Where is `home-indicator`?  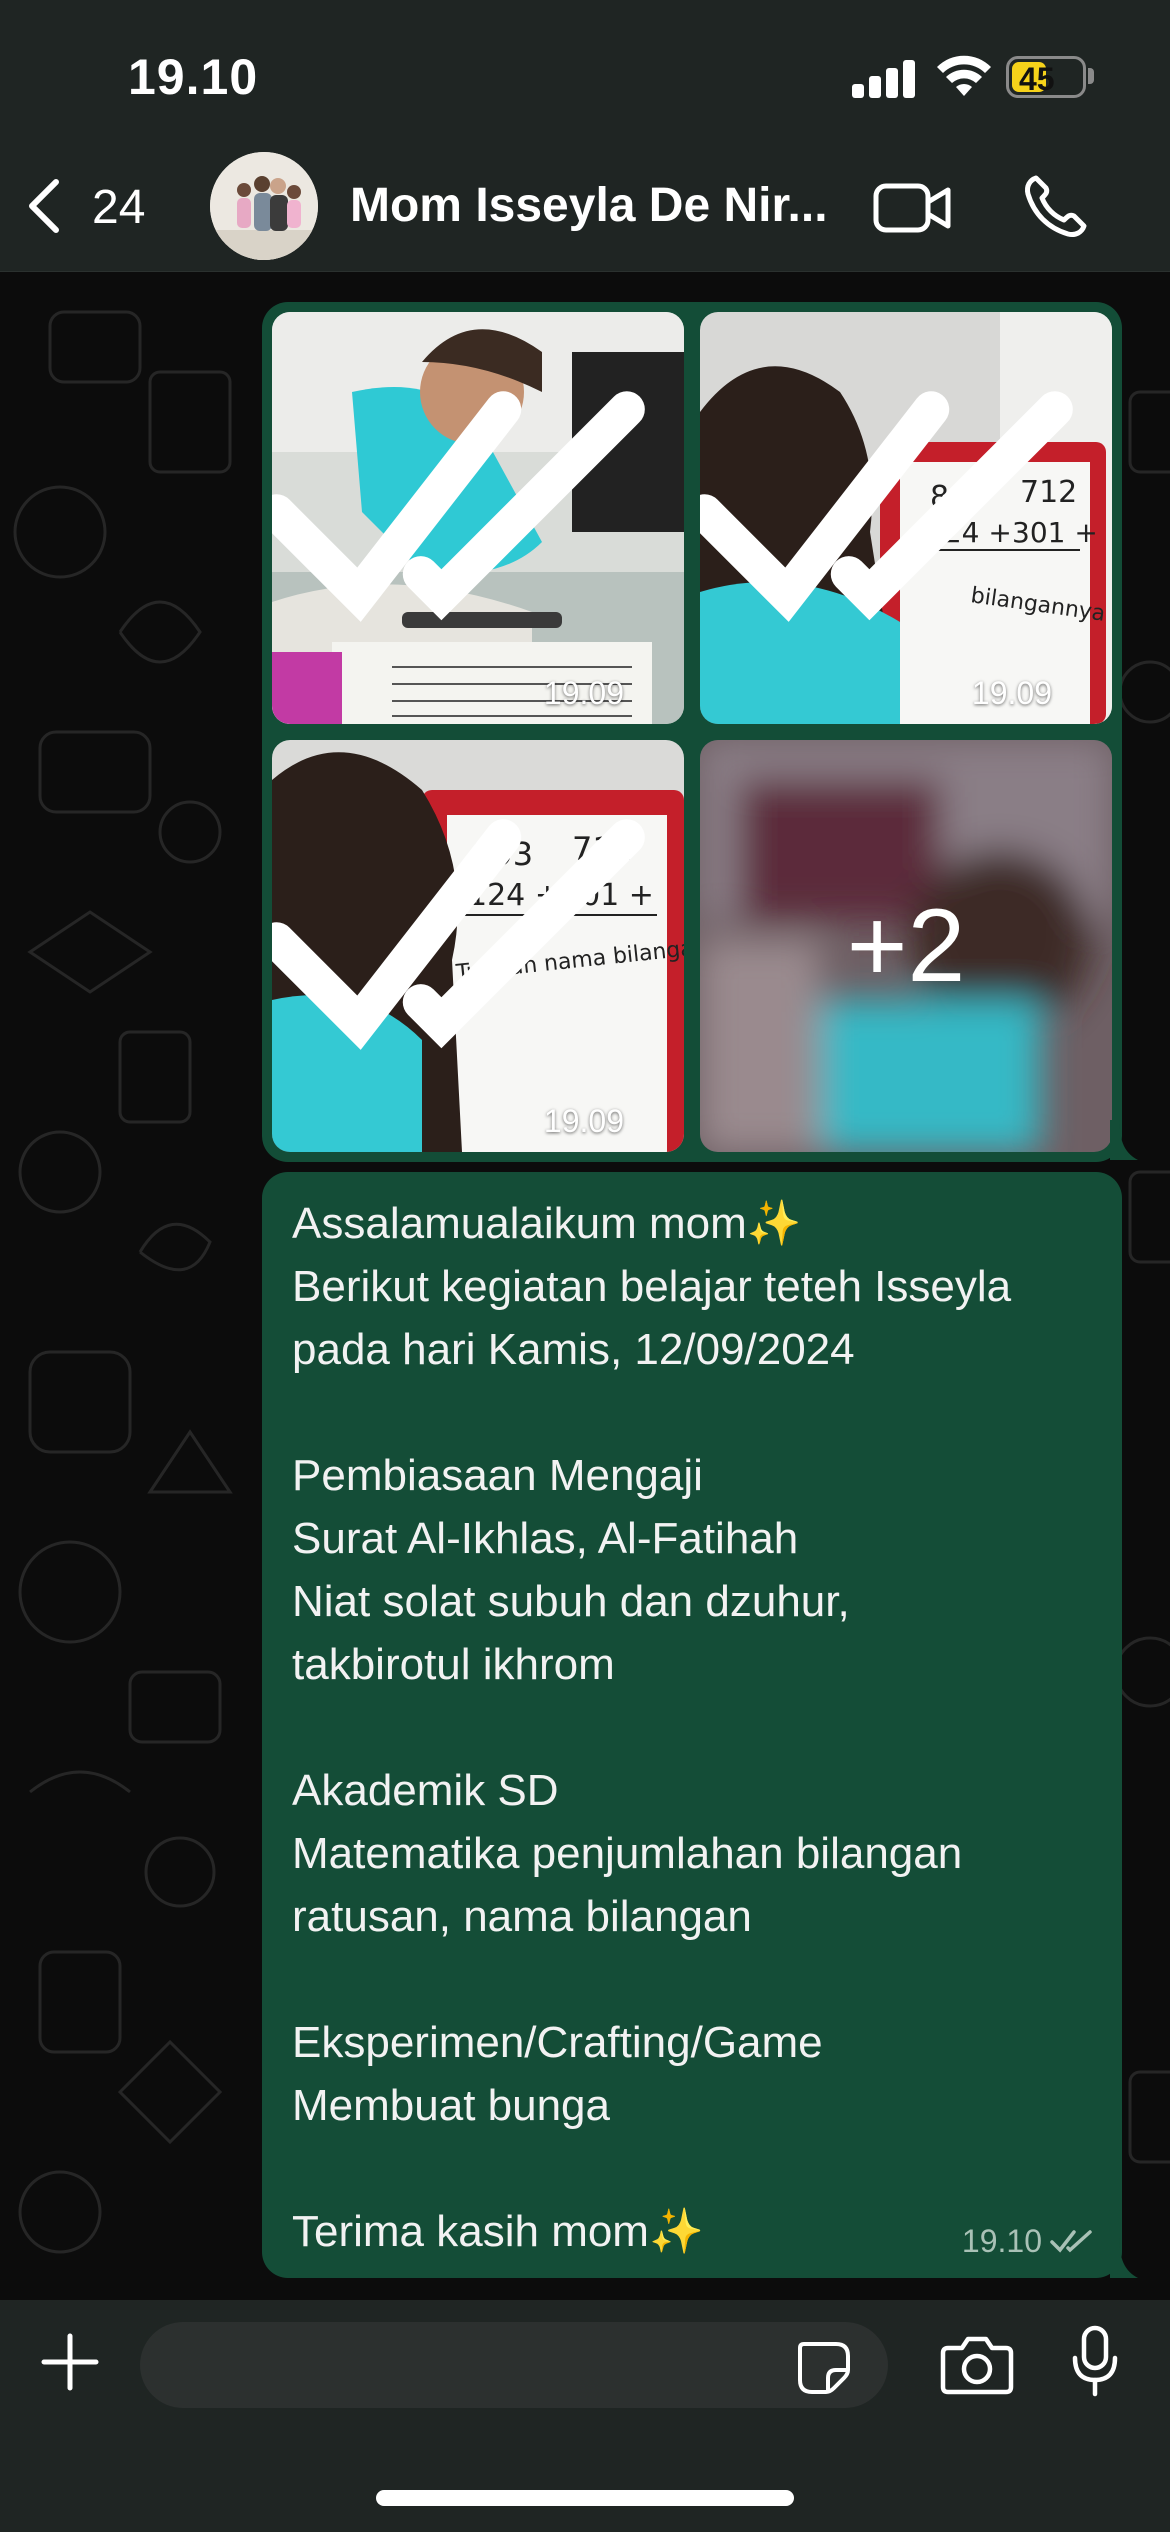 home-indicator is located at coordinates (585, 2498).